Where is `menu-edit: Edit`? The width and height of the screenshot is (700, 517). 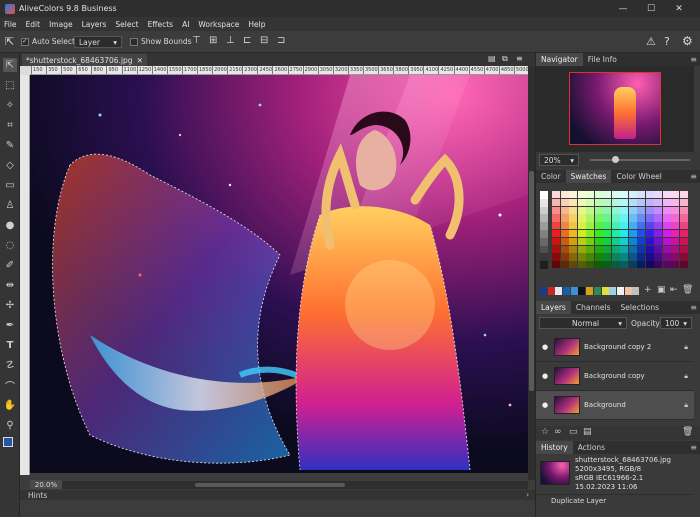 menu-edit: Edit is located at coordinates (33, 24).